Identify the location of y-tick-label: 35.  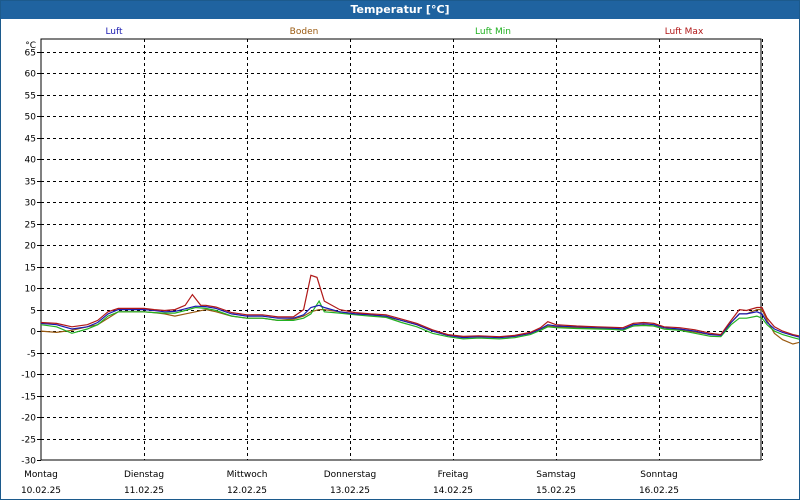
(30, 183).